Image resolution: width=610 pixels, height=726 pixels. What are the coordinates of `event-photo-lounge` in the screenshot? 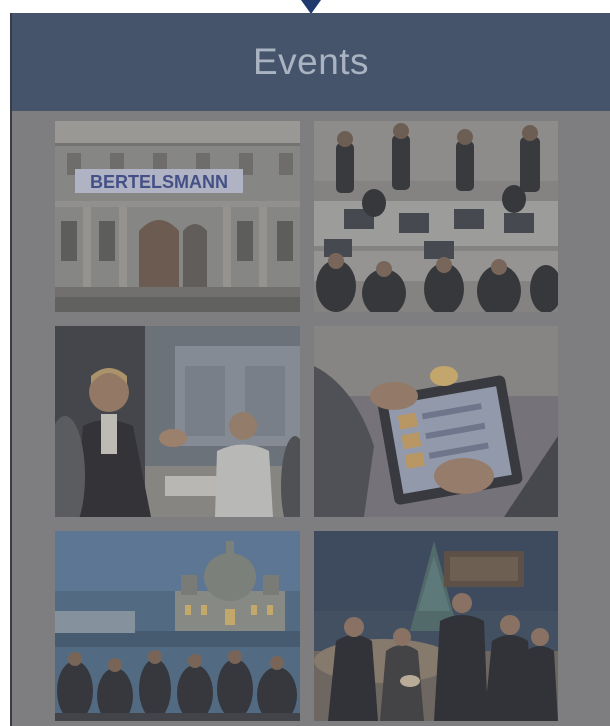 It's located at (436, 626).